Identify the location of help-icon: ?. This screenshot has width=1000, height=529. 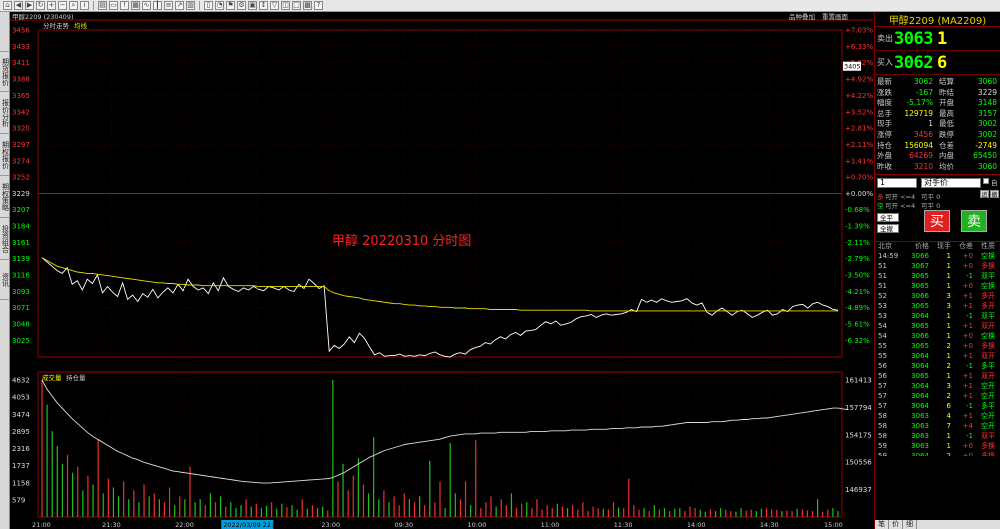
(318, 5).